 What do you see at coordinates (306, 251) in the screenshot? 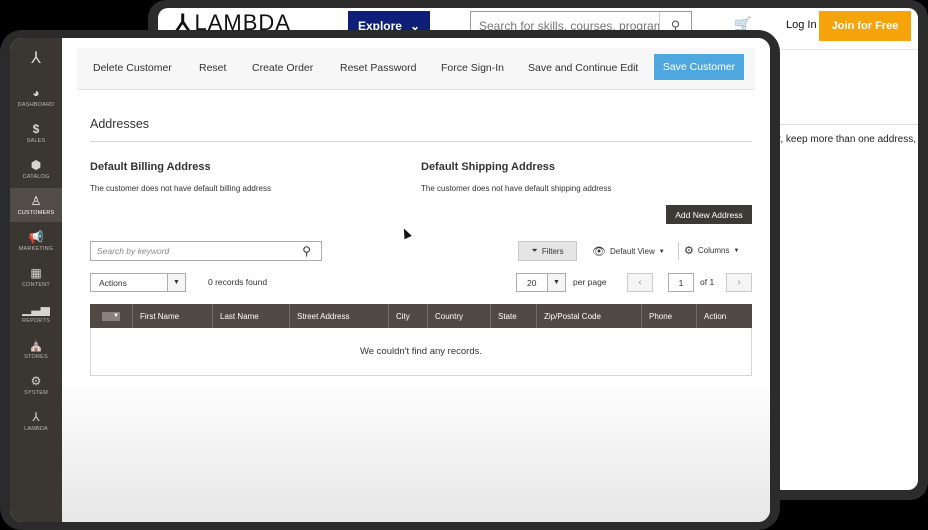
I see `search-icon: ⚲` at bounding box center [306, 251].